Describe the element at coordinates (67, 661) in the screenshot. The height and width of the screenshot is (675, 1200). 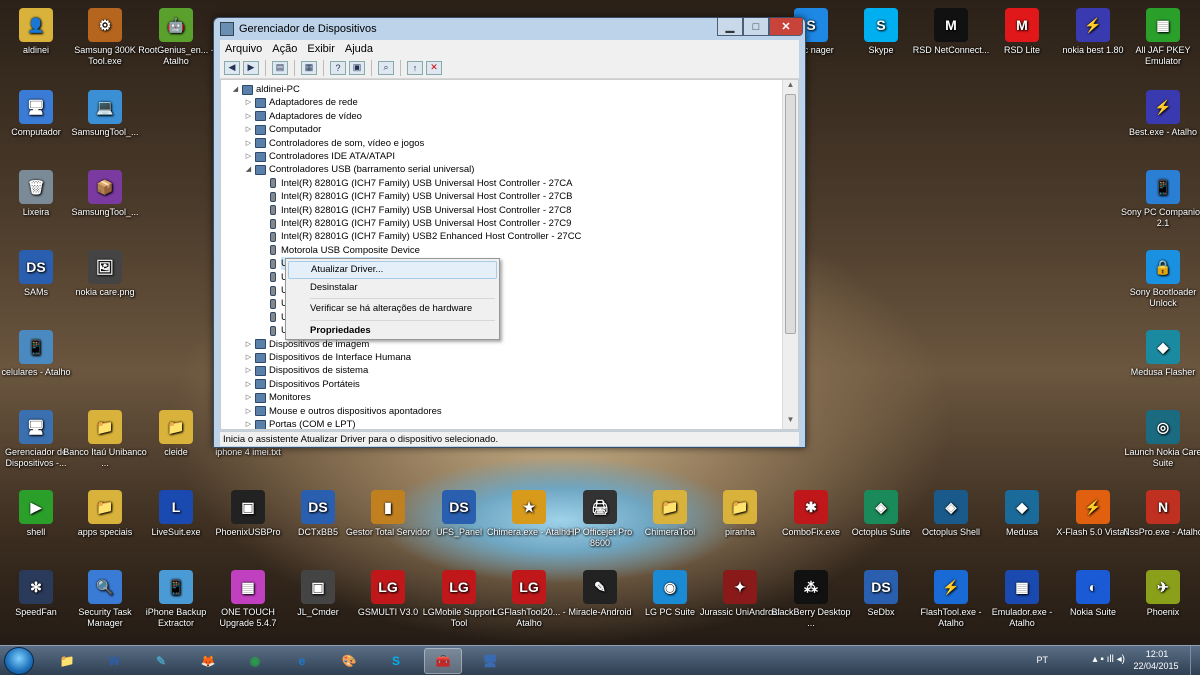
I see `taskbar-app-icon: 📁` at that location.